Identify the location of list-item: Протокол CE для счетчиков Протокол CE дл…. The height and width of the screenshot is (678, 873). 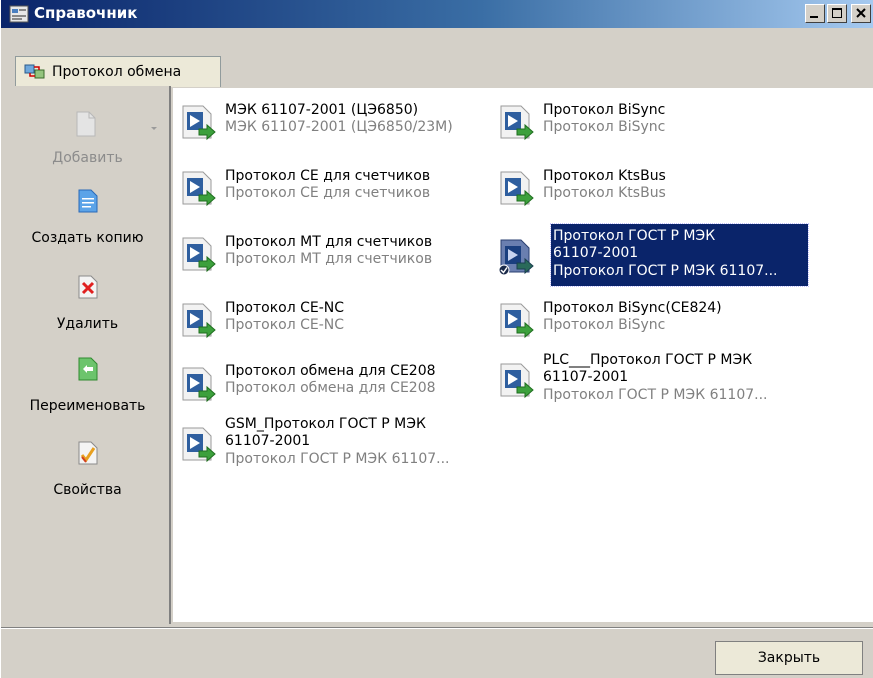
(334, 196).